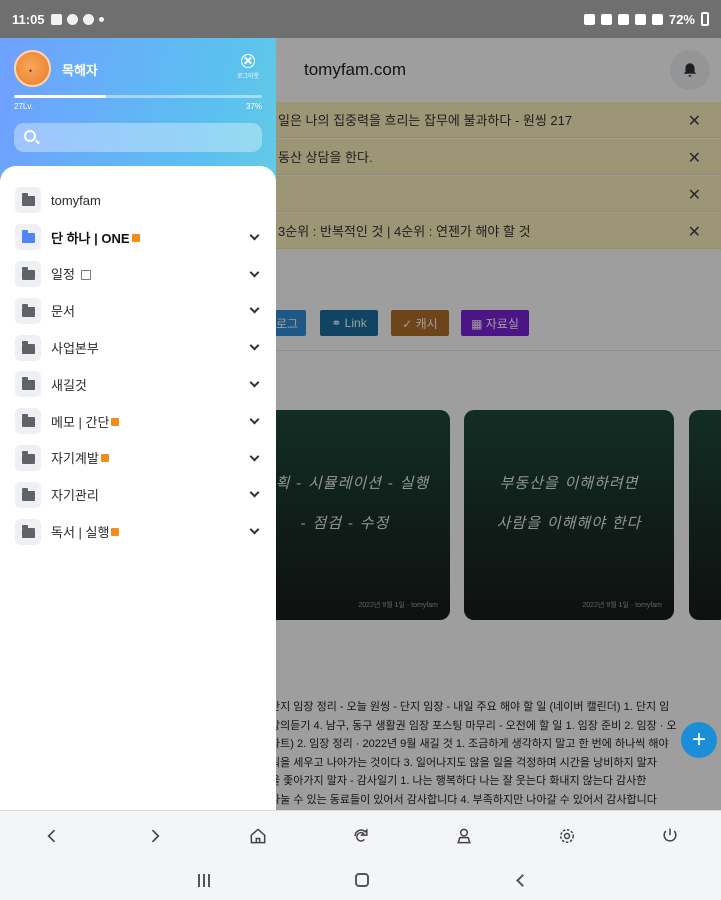 The height and width of the screenshot is (900, 721). I want to click on username: 목해자, so click(80, 70).